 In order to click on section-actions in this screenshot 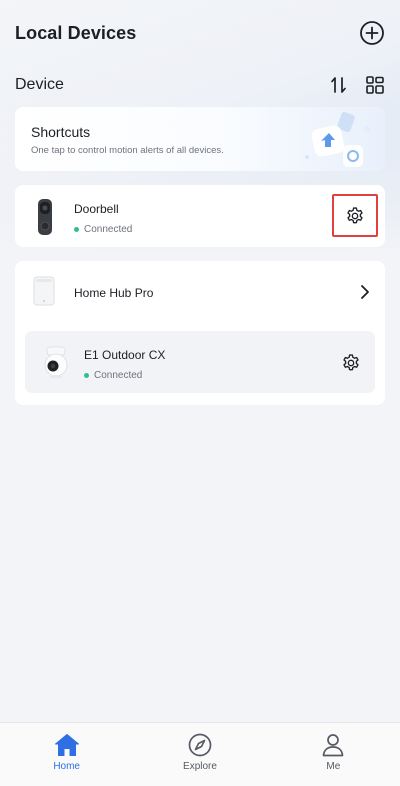, I will do `click(357, 85)`.